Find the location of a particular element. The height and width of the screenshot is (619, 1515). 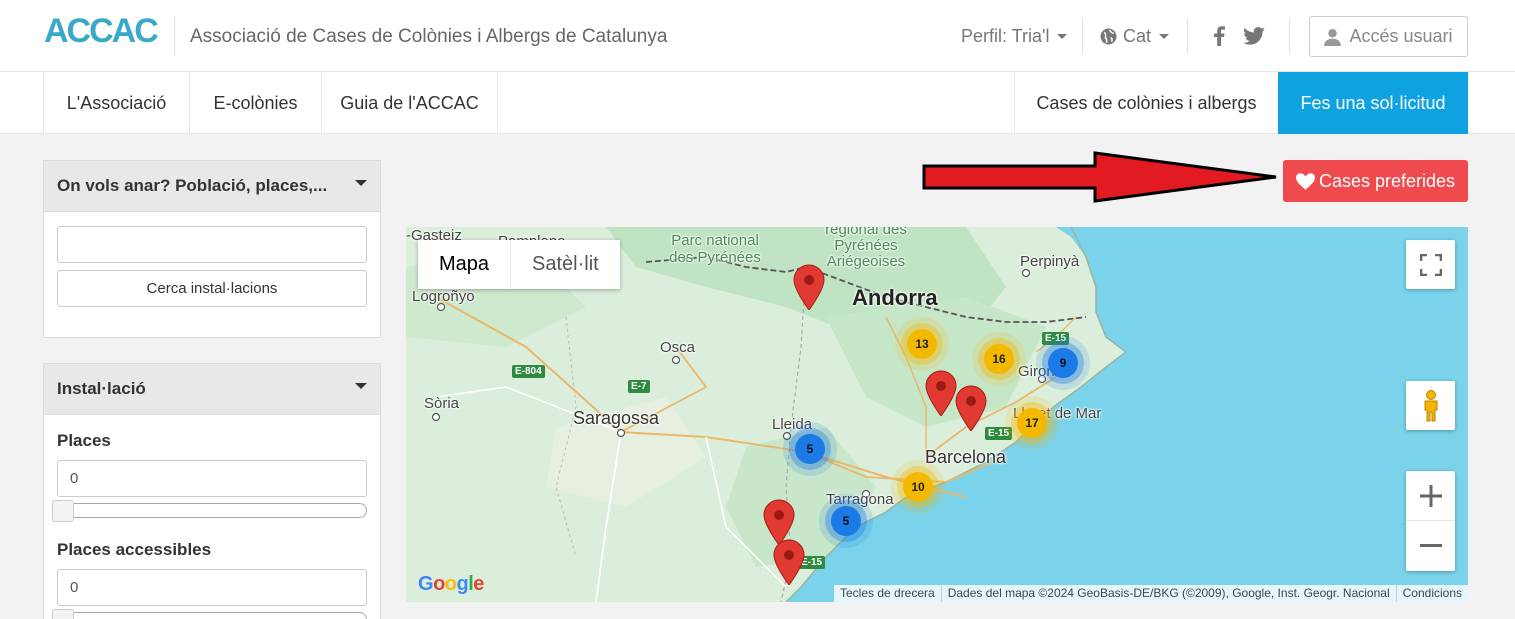

plus-icon is located at coordinates (1430, 495).